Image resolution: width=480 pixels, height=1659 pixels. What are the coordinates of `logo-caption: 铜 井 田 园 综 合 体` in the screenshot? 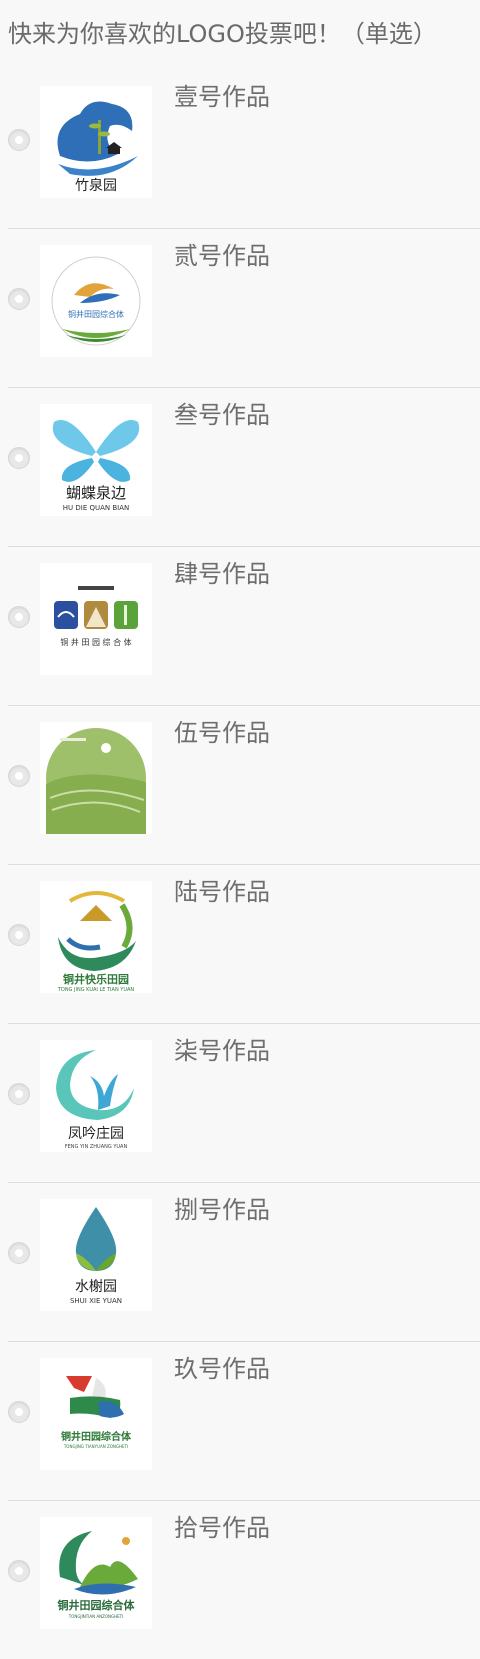 It's located at (95, 642).